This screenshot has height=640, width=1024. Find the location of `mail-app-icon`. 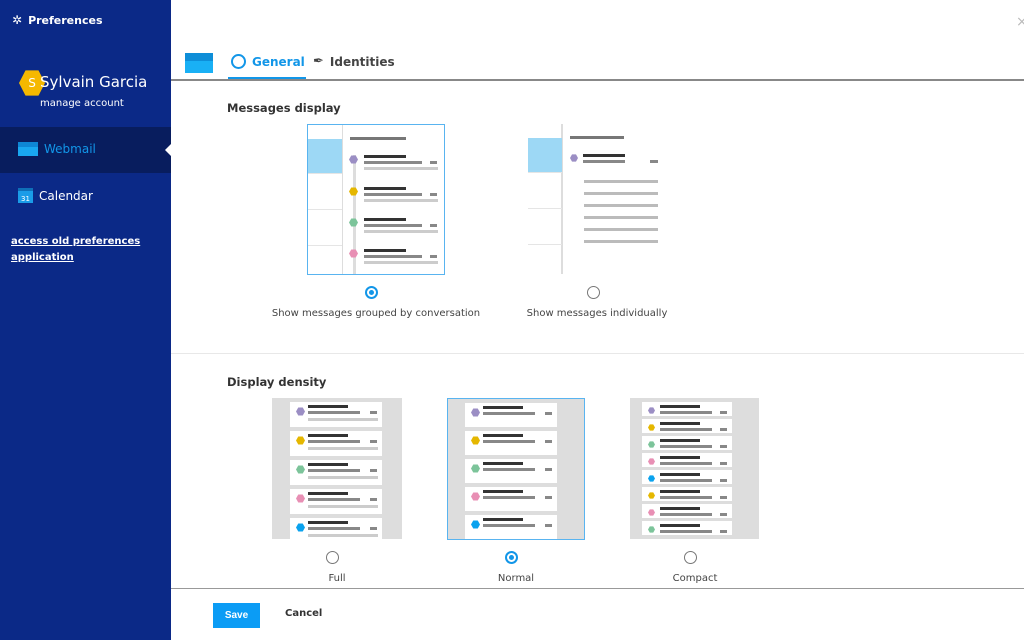

mail-app-icon is located at coordinates (199, 63).